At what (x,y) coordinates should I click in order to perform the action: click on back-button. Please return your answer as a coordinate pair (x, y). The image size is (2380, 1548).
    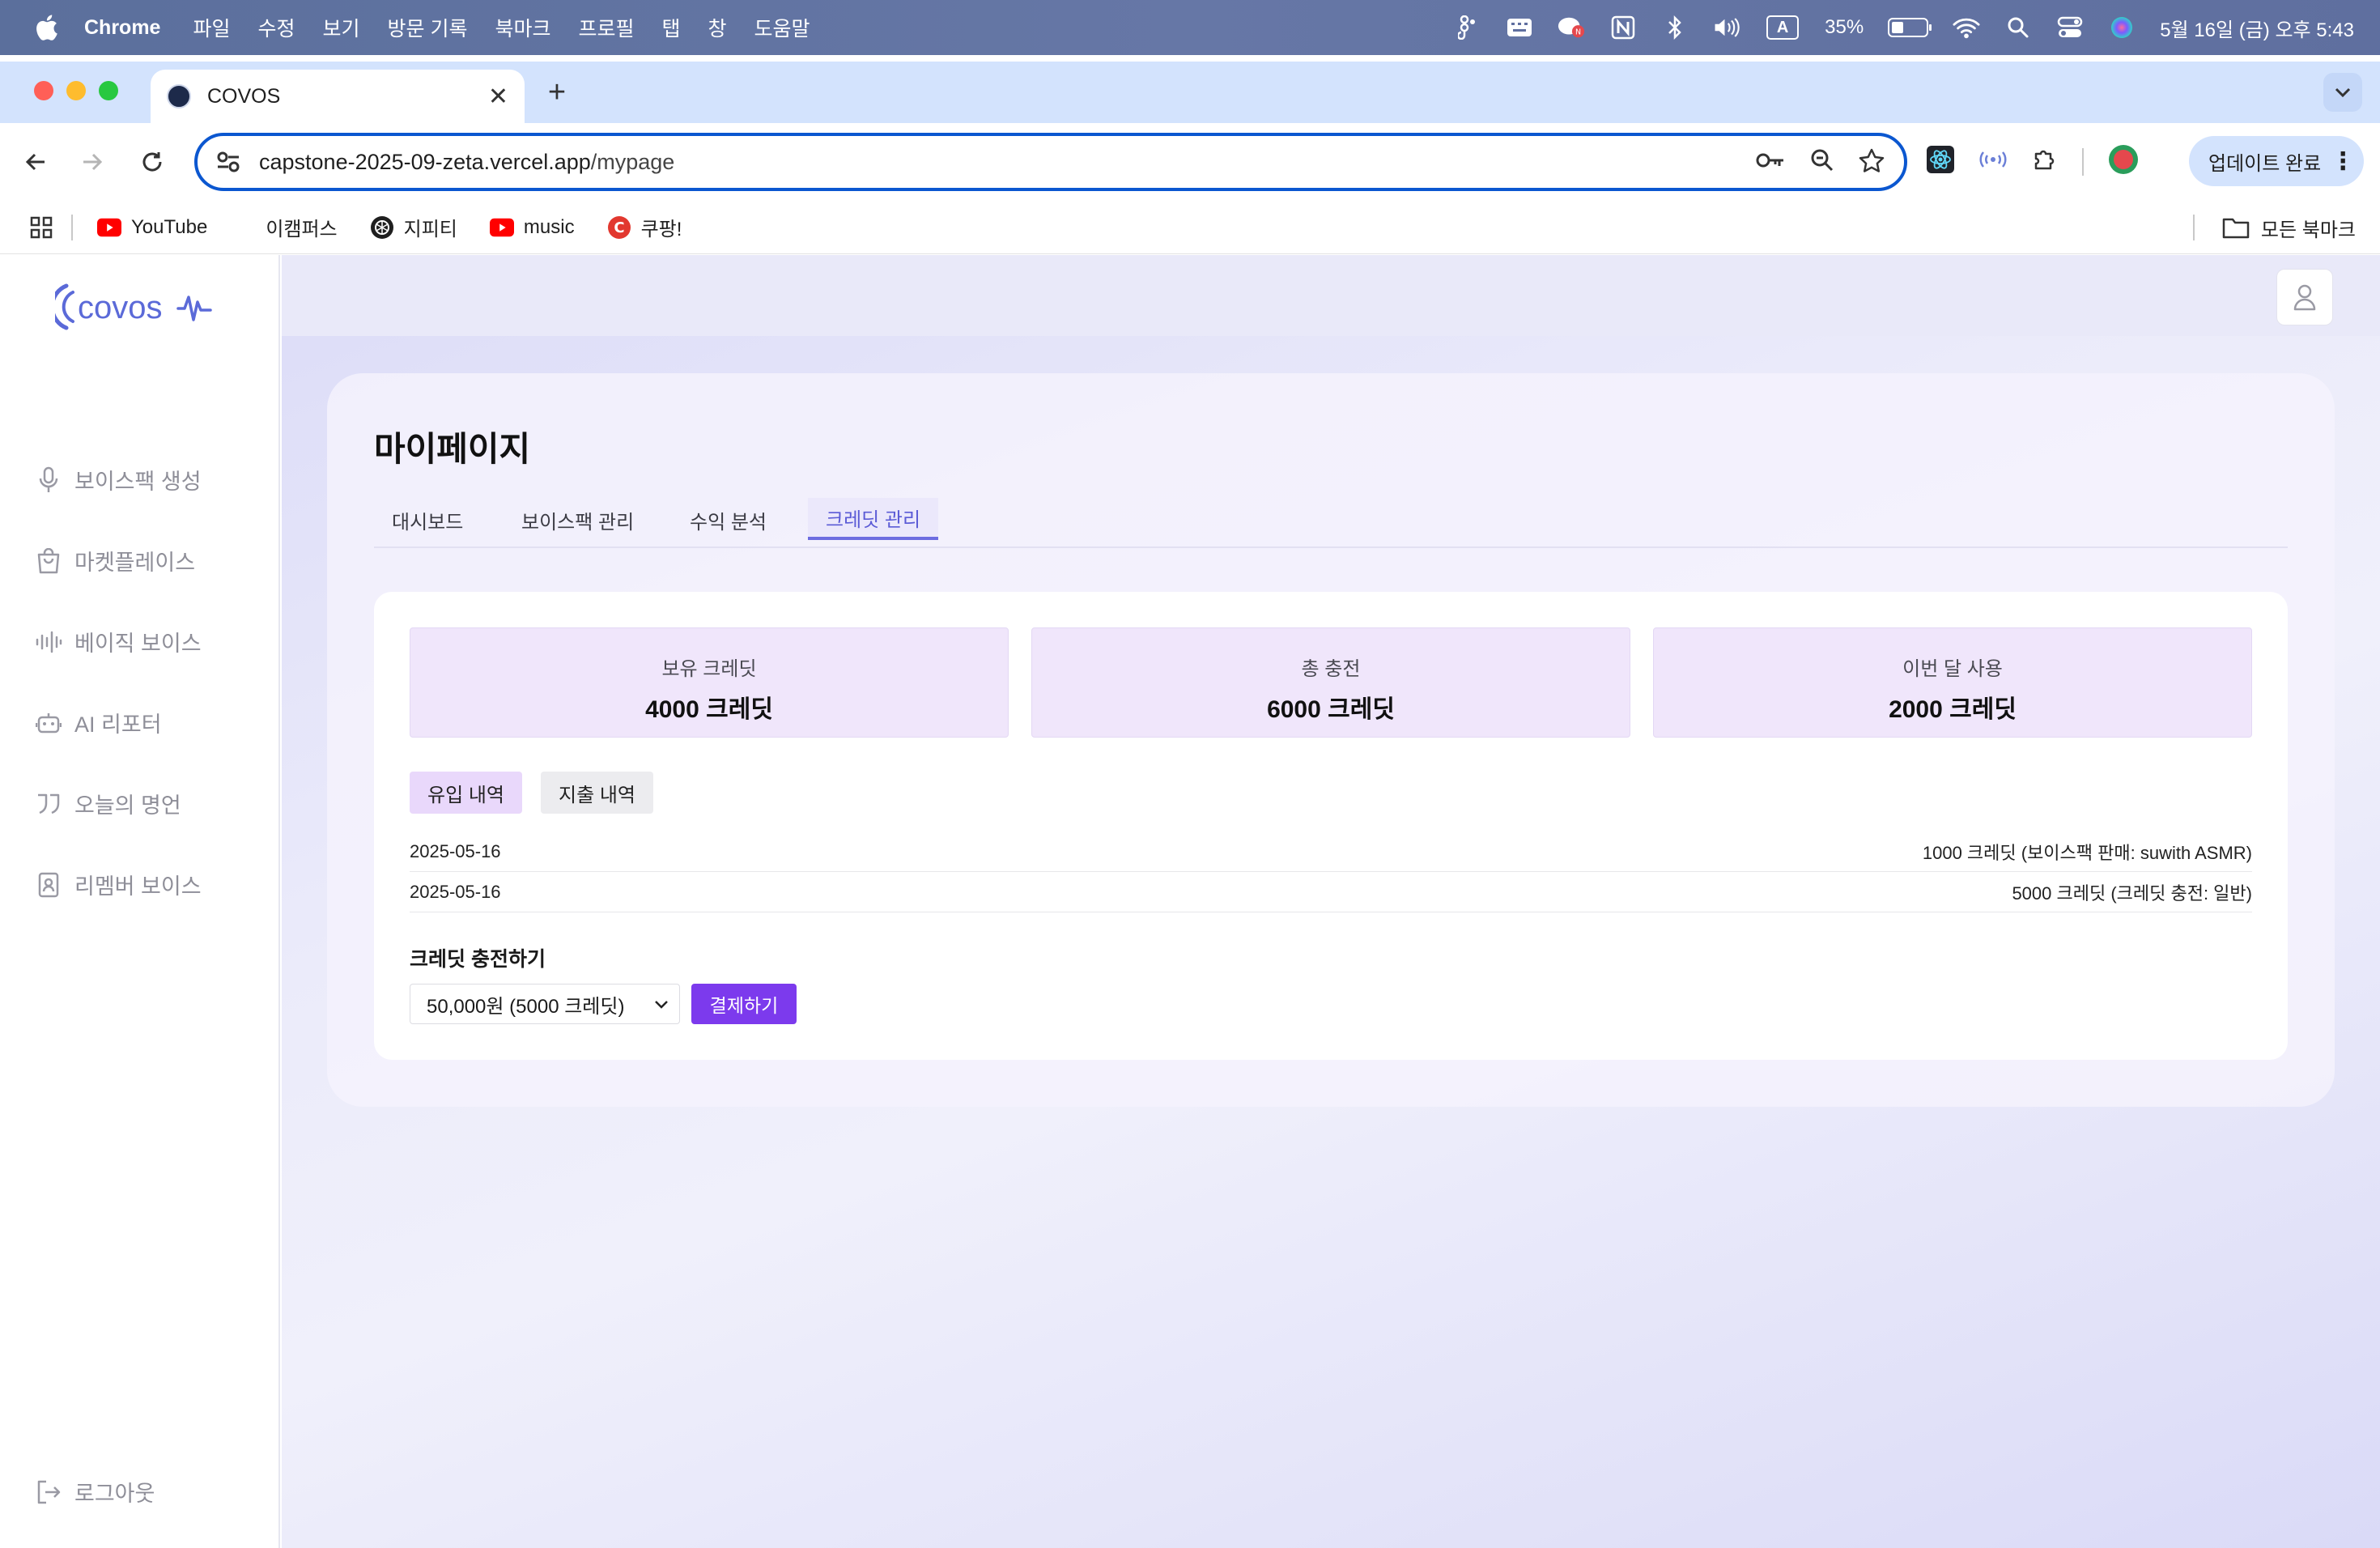
    Looking at the image, I should click on (35, 162).